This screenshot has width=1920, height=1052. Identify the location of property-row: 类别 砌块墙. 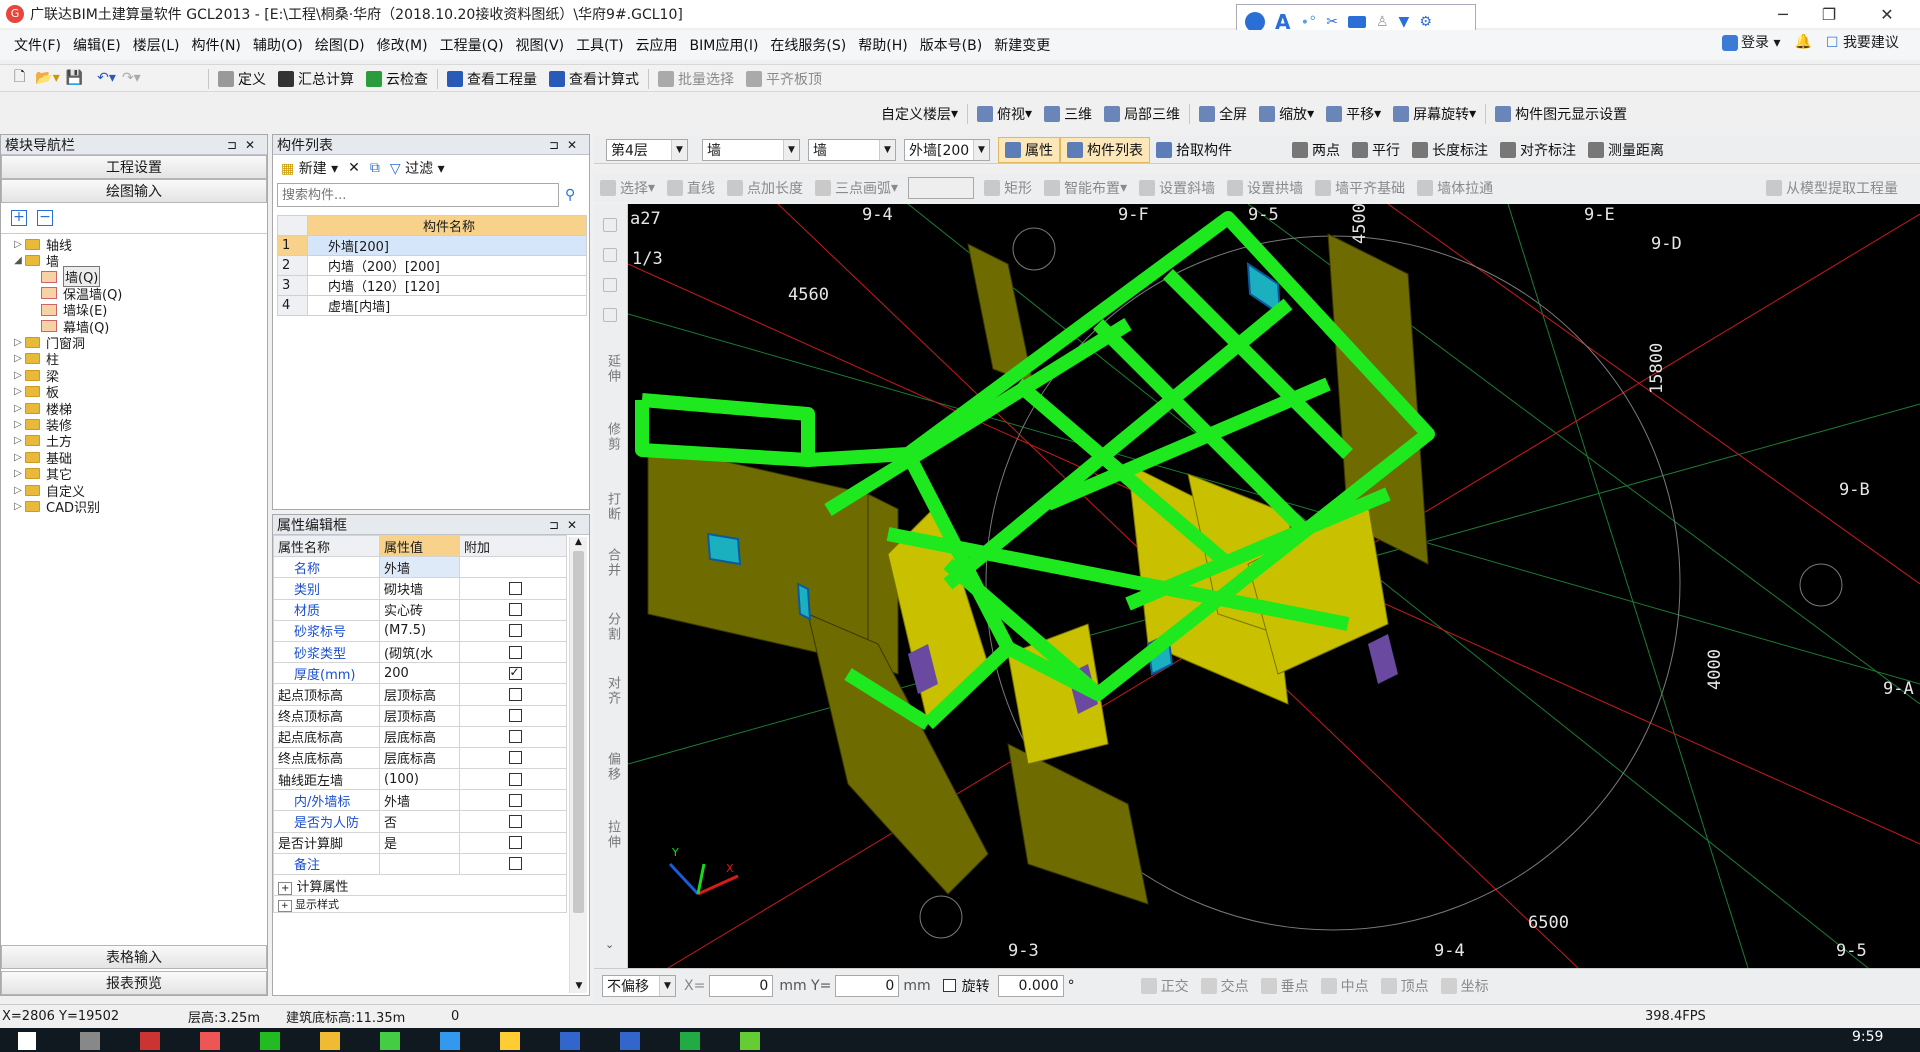
(420, 588).